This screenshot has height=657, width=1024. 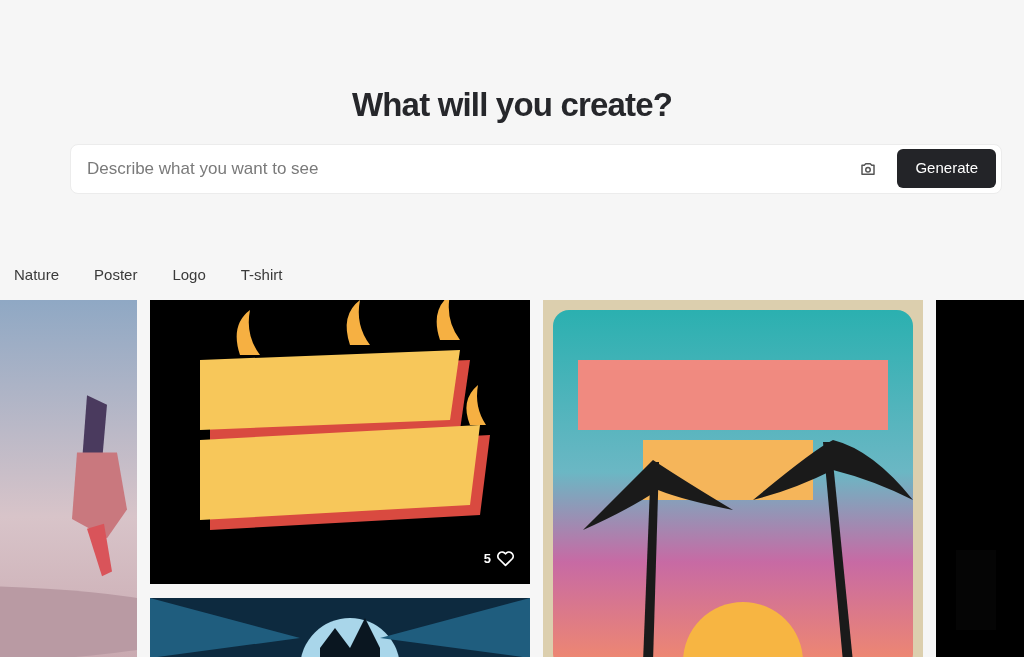 What do you see at coordinates (512, 105) in the screenshot?
I see `page-heading: What will you create?` at bounding box center [512, 105].